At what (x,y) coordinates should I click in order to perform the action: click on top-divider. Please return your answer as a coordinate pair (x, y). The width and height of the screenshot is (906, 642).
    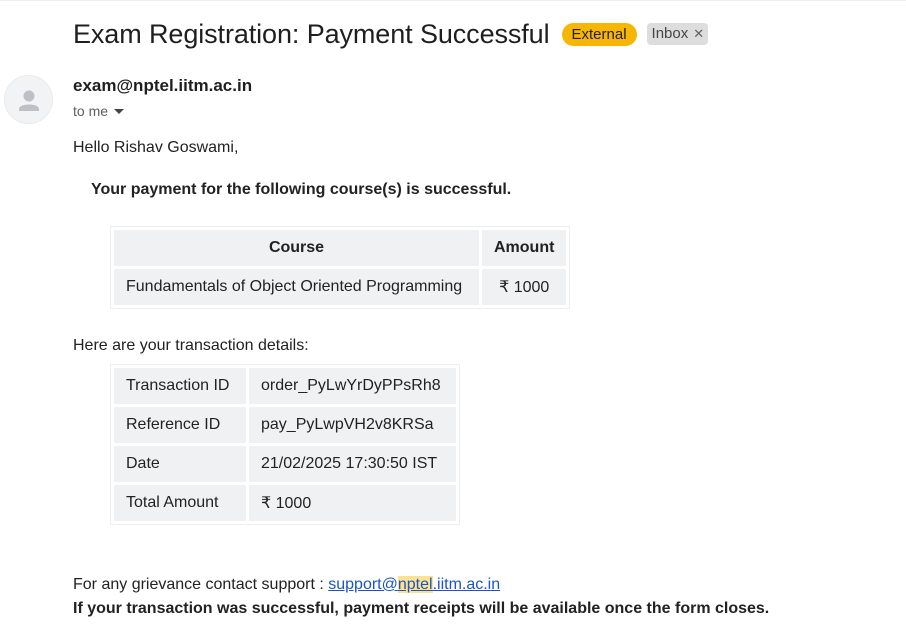
    Looking at the image, I should click on (453, 0).